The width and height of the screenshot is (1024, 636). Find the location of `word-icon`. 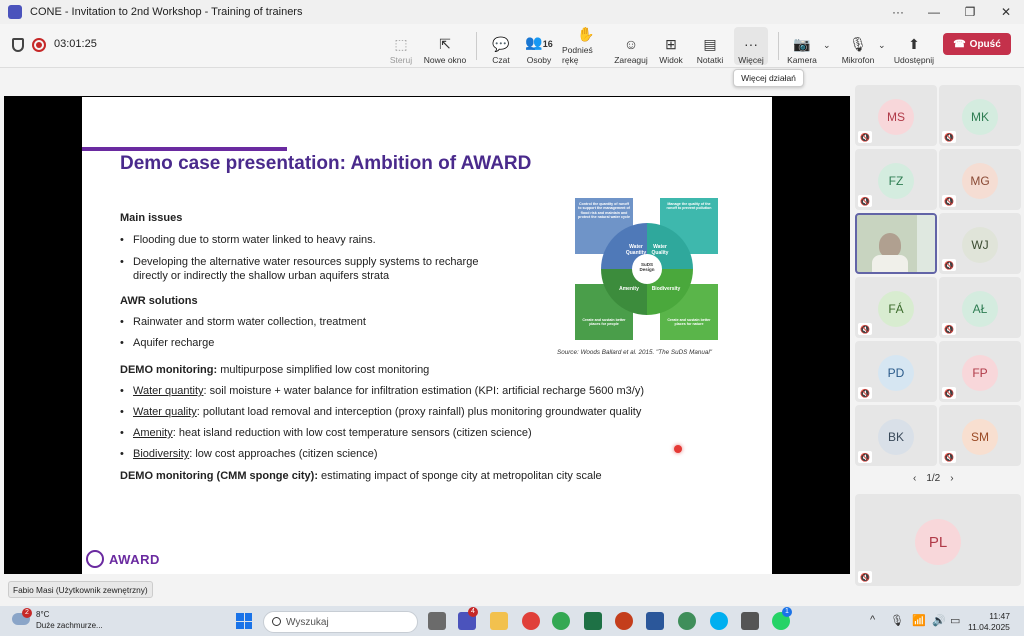

word-icon is located at coordinates (655, 621).